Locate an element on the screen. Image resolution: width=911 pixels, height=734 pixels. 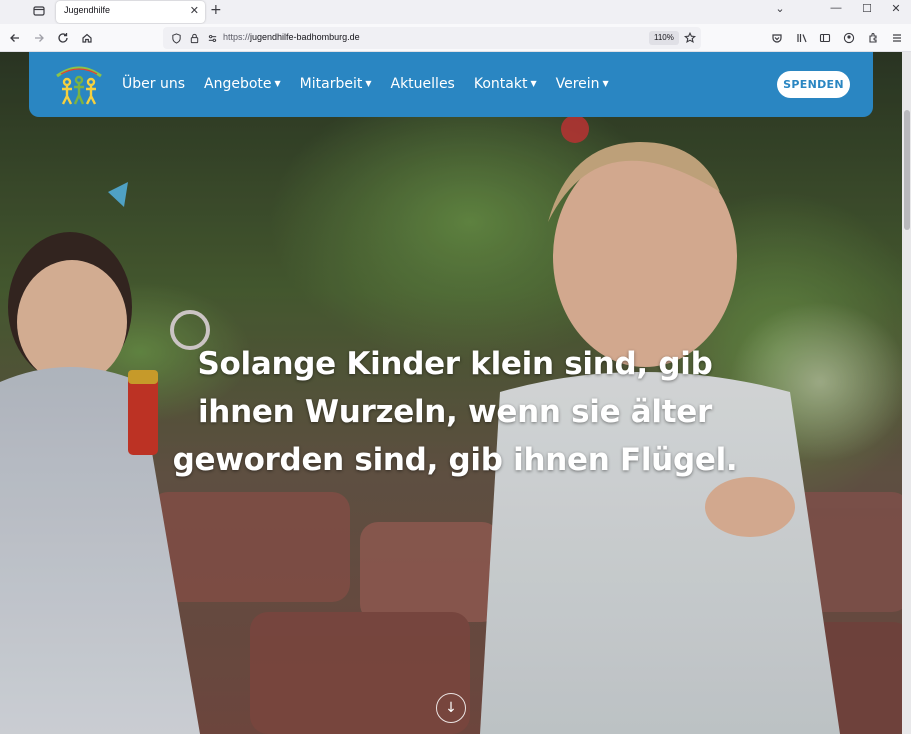
menu-item-ueber-uns: Über uns is located at coordinates (153, 84).